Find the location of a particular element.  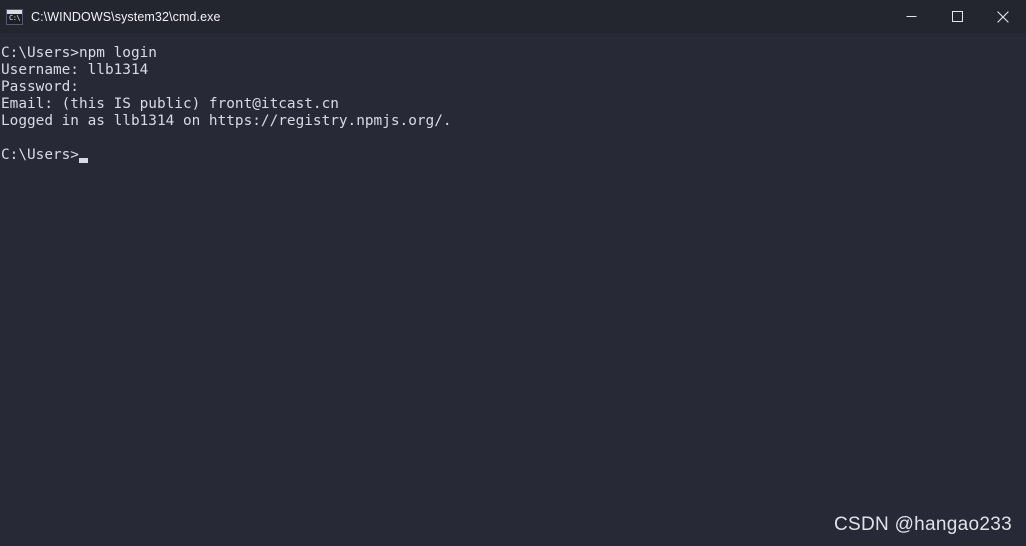

window-title: C:\WINDOWS\system32\cmd.exe is located at coordinates (126, 16).